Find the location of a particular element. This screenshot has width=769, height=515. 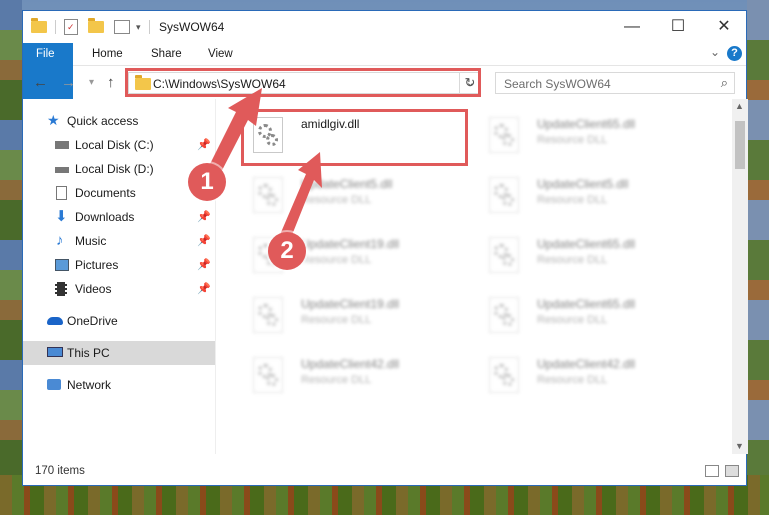

annotation-arrows is located at coordinates (263, 169).